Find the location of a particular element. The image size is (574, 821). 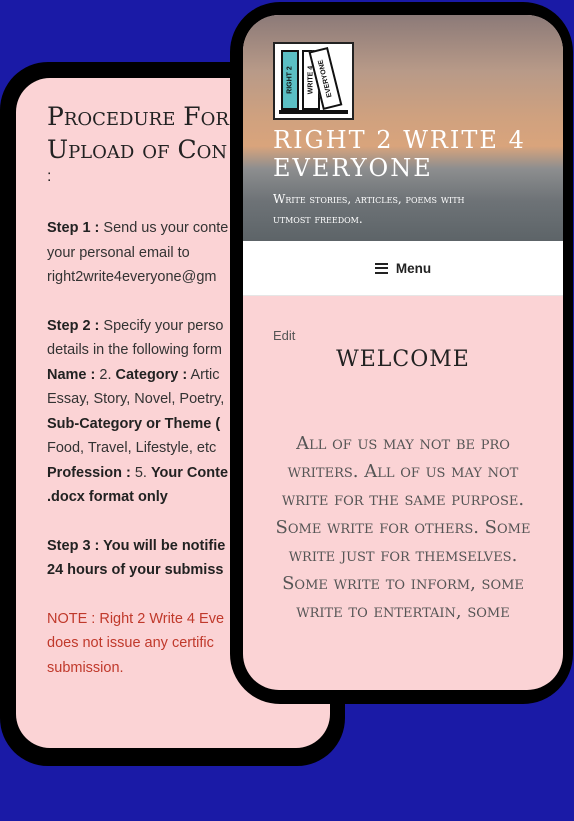

category-text: Artic is located at coordinates (203, 374).